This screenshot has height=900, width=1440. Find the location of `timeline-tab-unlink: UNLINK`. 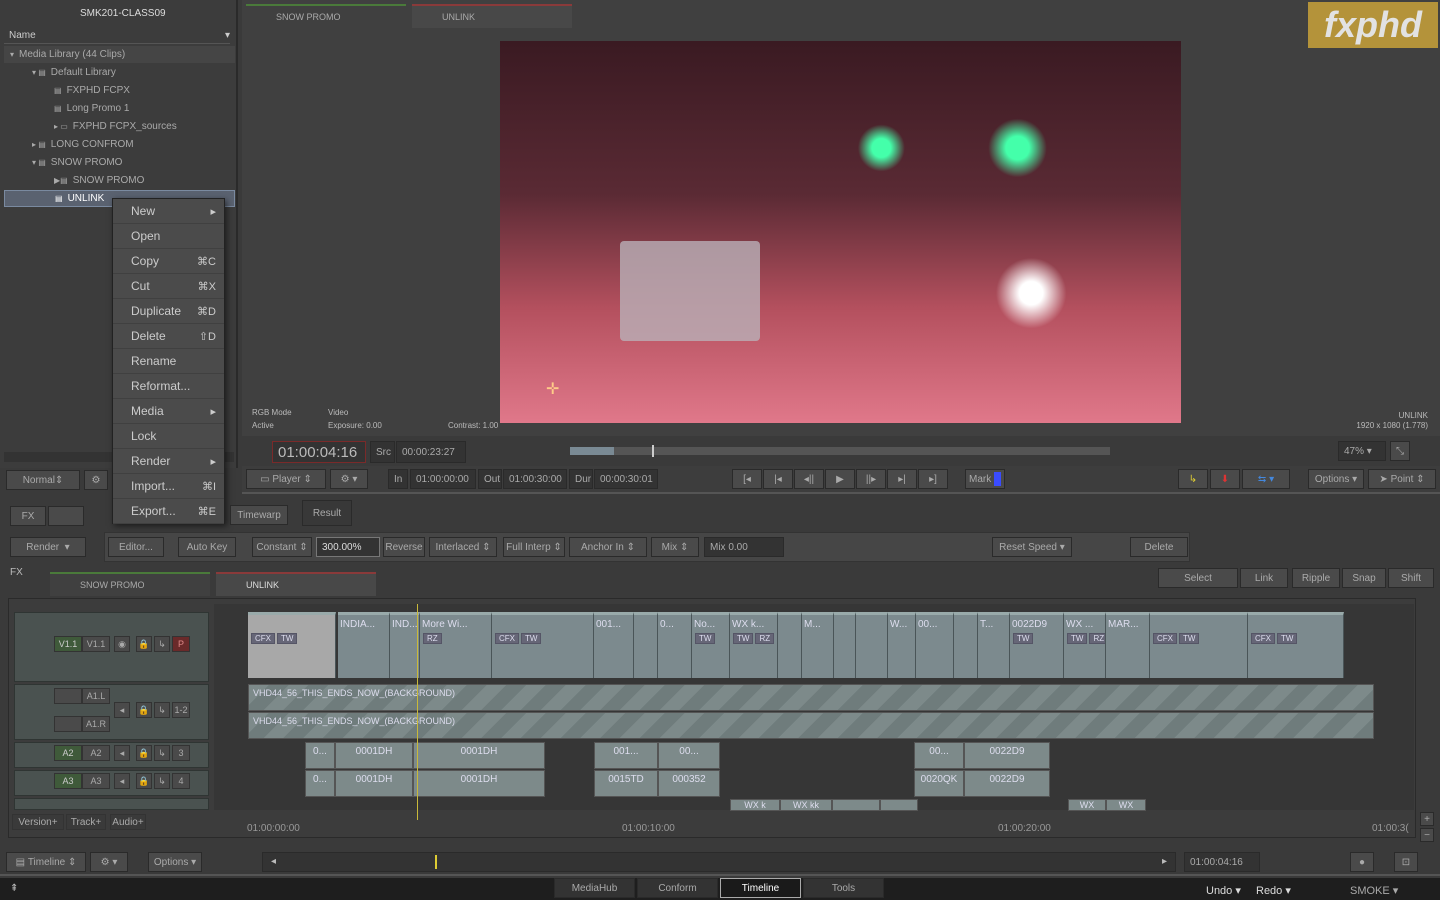

timeline-tab-unlink: UNLINK is located at coordinates (296, 584).